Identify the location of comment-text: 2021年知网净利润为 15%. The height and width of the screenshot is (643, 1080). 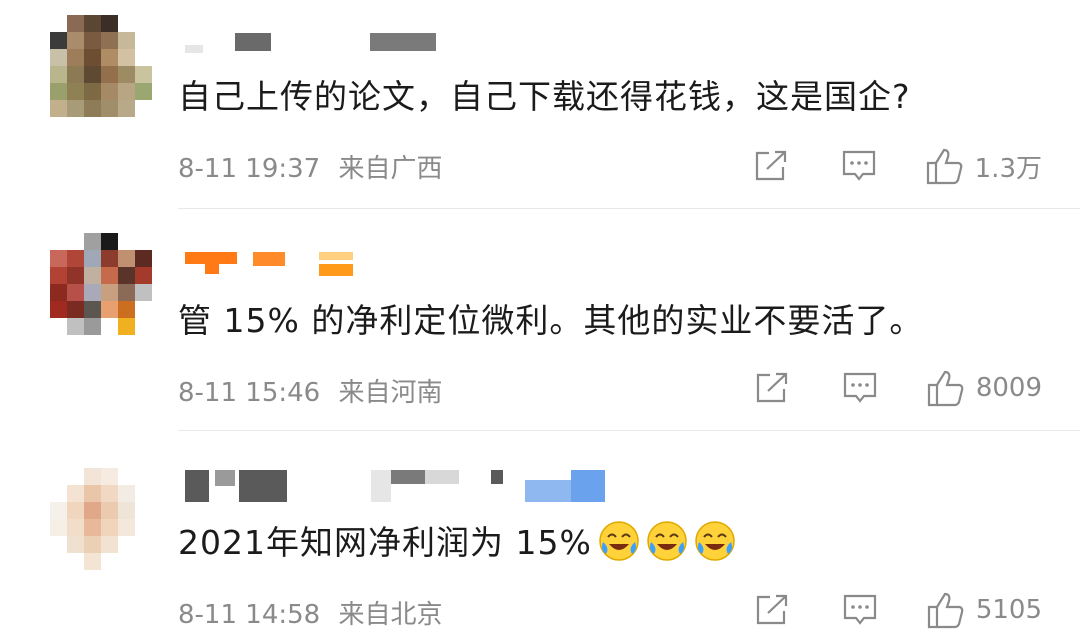
(457, 540).